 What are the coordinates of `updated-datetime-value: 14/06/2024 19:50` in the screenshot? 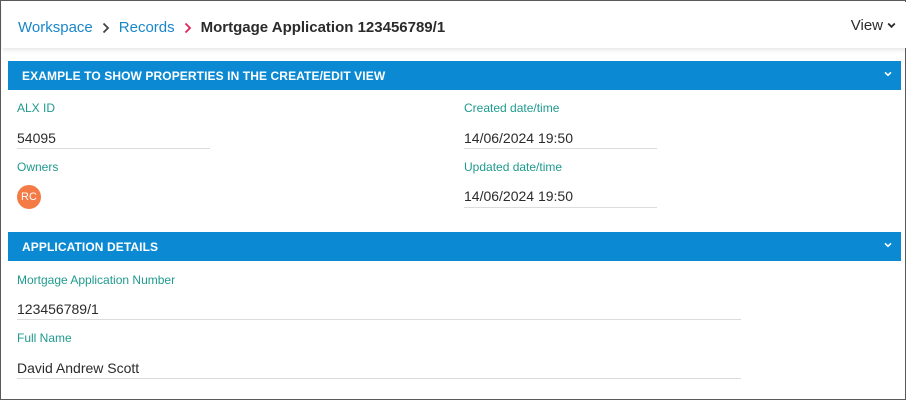 It's located at (518, 196).